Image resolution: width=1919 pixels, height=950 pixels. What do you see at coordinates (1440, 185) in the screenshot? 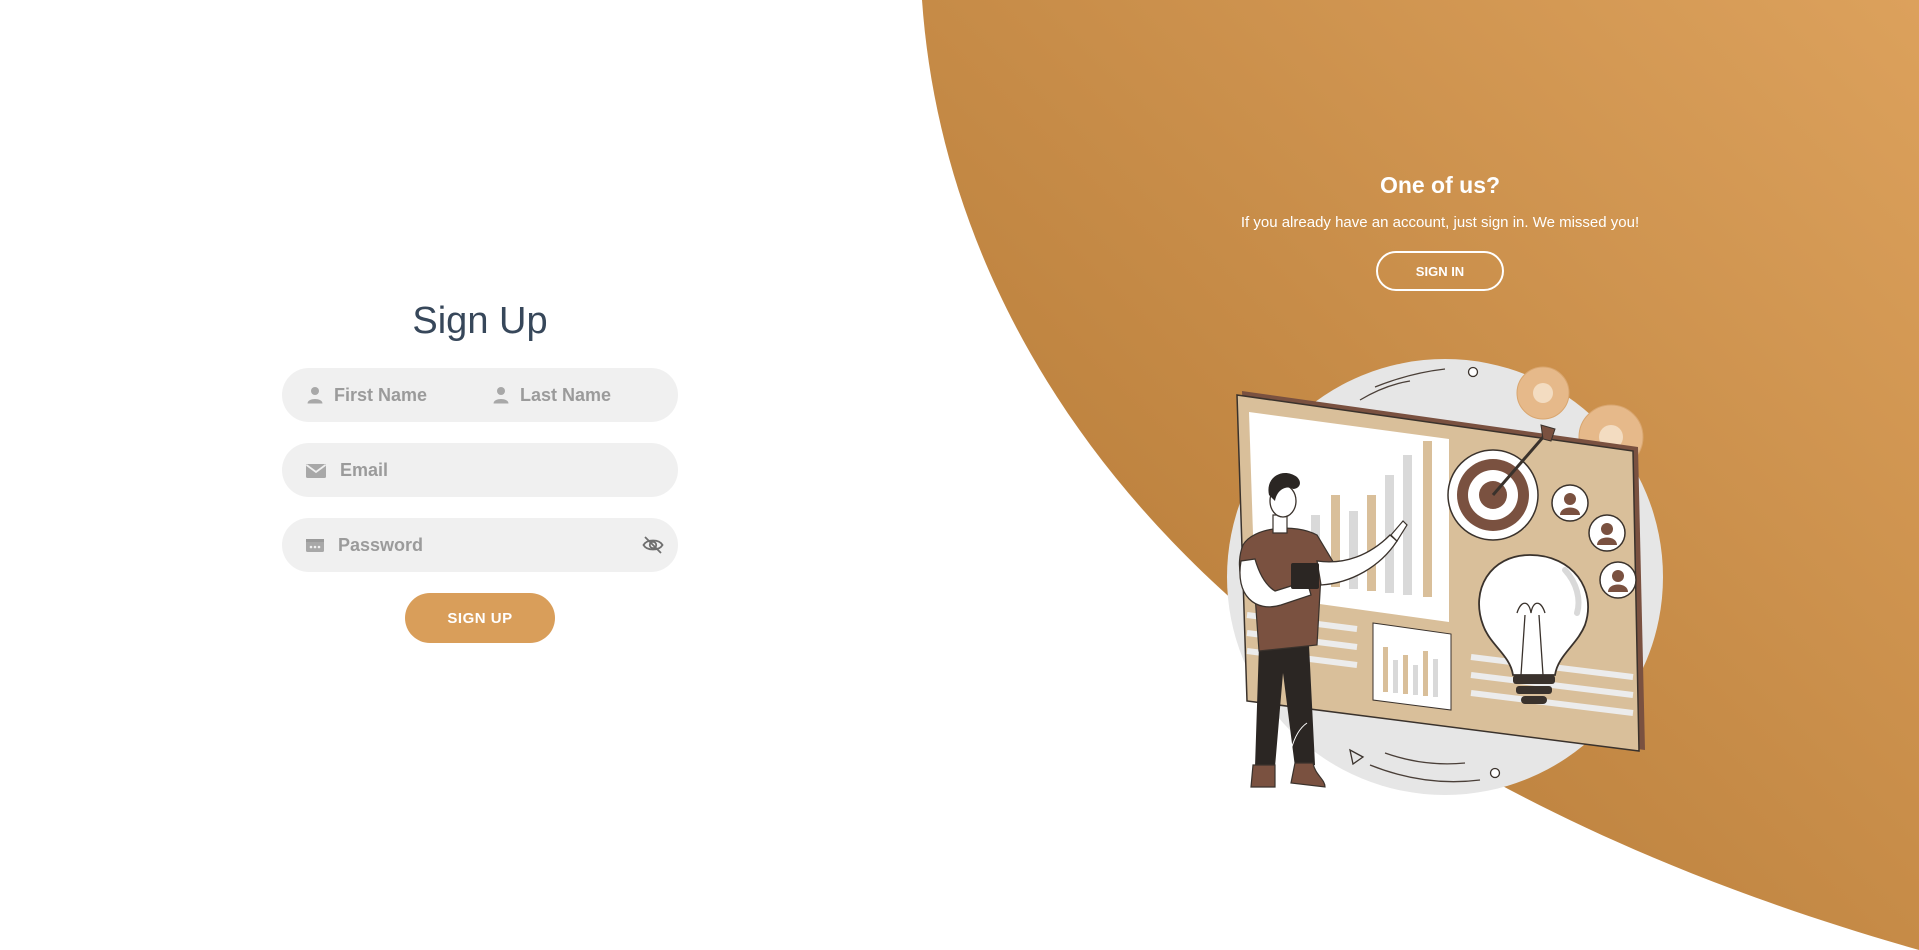
I see `signin-panel-title: One of us?` at bounding box center [1440, 185].